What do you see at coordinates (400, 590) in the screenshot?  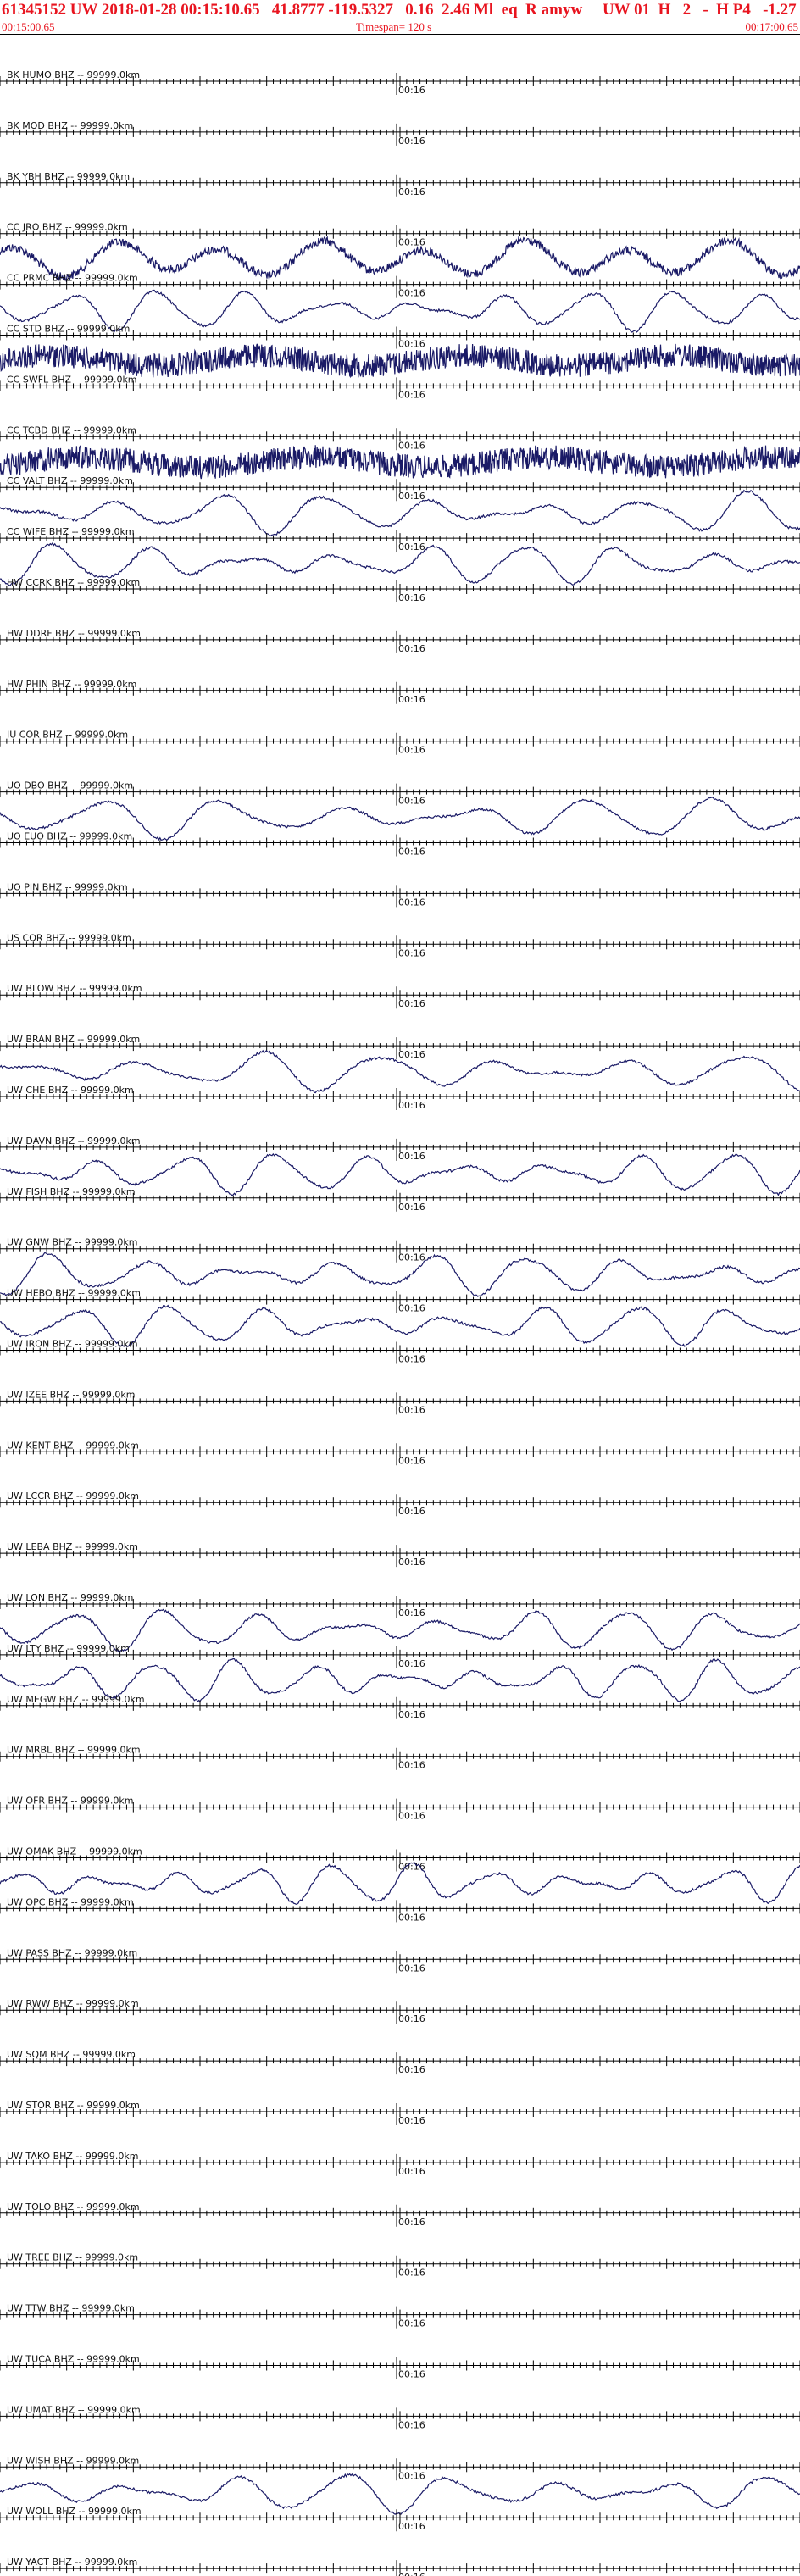 I see `trace-row: HW CCRK BHZ -- 99999.0km00:16` at bounding box center [400, 590].